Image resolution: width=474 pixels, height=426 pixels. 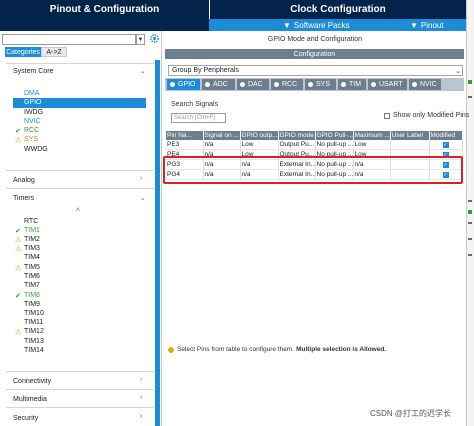 I want to click on tab-usart: USART, so click(x=387, y=84).